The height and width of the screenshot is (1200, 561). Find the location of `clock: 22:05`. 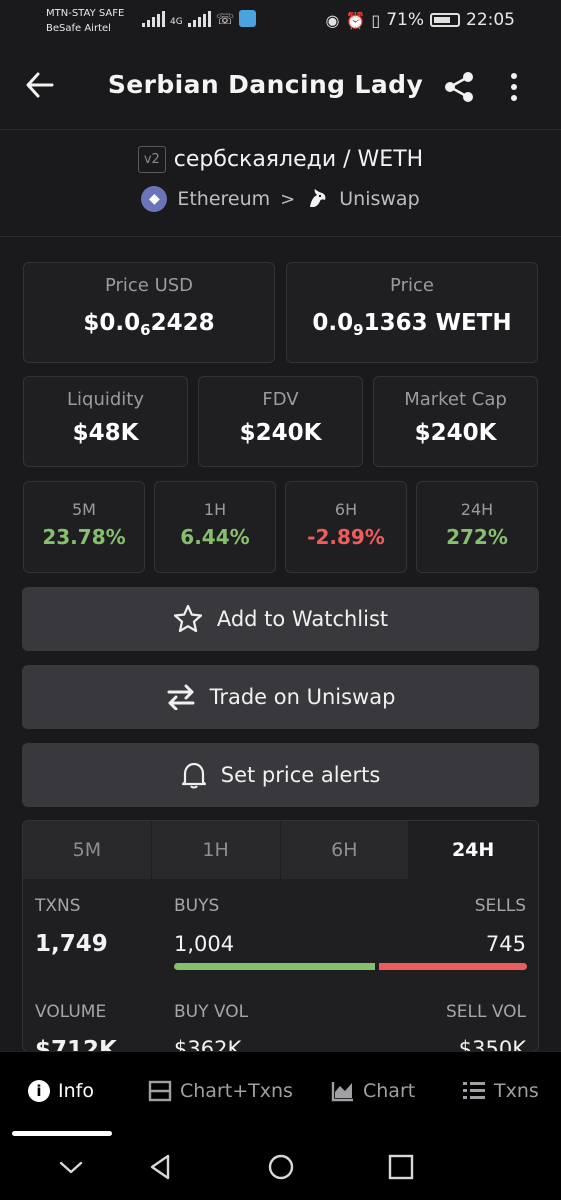

clock: 22:05 is located at coordinates (490, 20).